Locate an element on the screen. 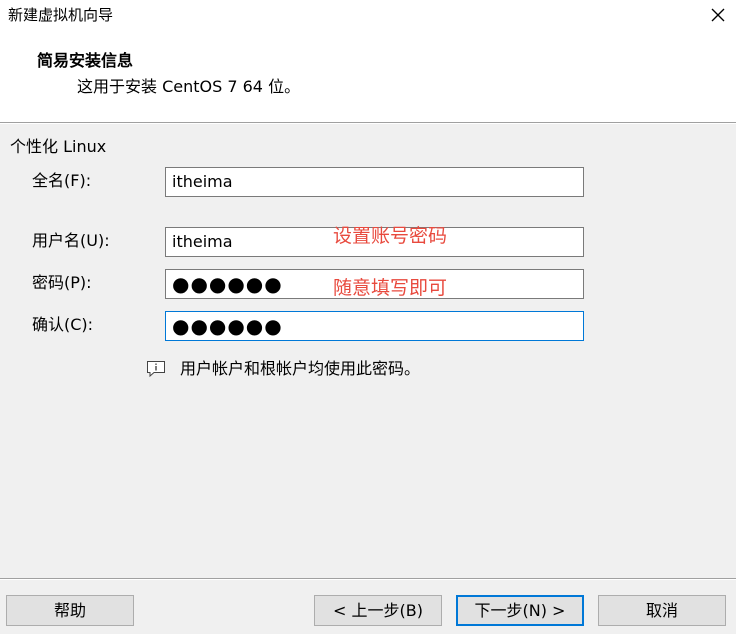  password-label: 密码(P): is located at coordinates (62, 282).